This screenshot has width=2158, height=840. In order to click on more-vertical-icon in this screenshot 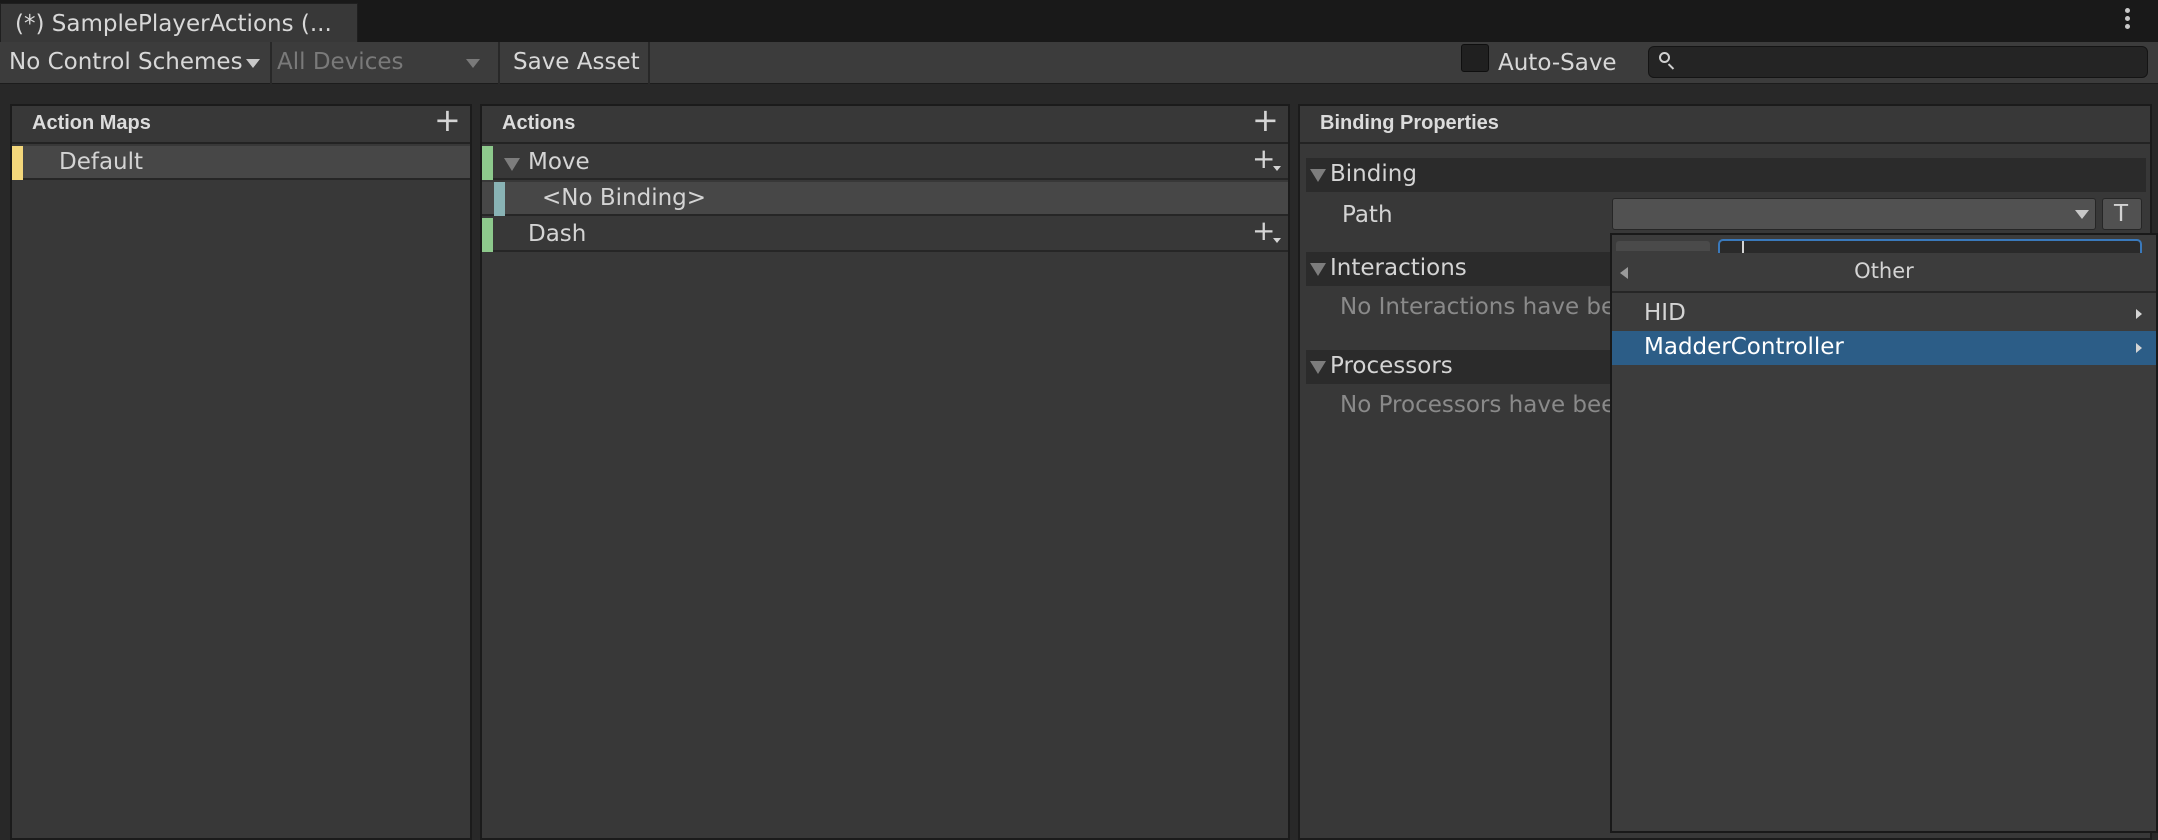, I will do `click(2127, 21)`.